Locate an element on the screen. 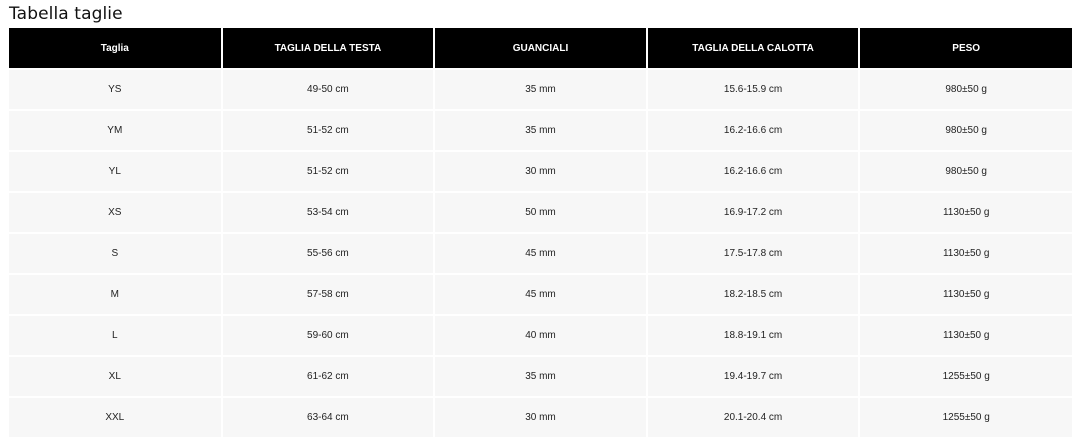 Image resolution: width=1080 pixels, height=437 pixels. table-row: YS 49-50 cm 35 mm 15.6-15.9 cm 980±50 g is located at coordinates (540, 89).